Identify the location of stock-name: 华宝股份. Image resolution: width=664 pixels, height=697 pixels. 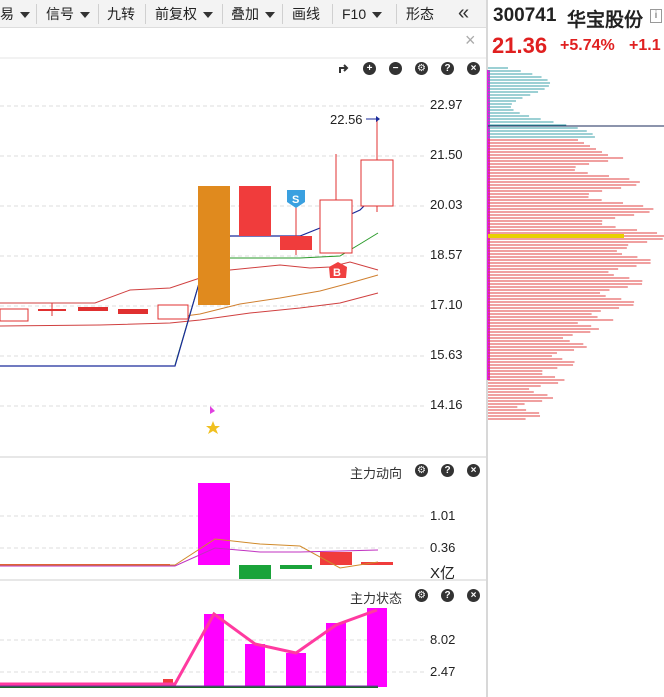
(605, 20).